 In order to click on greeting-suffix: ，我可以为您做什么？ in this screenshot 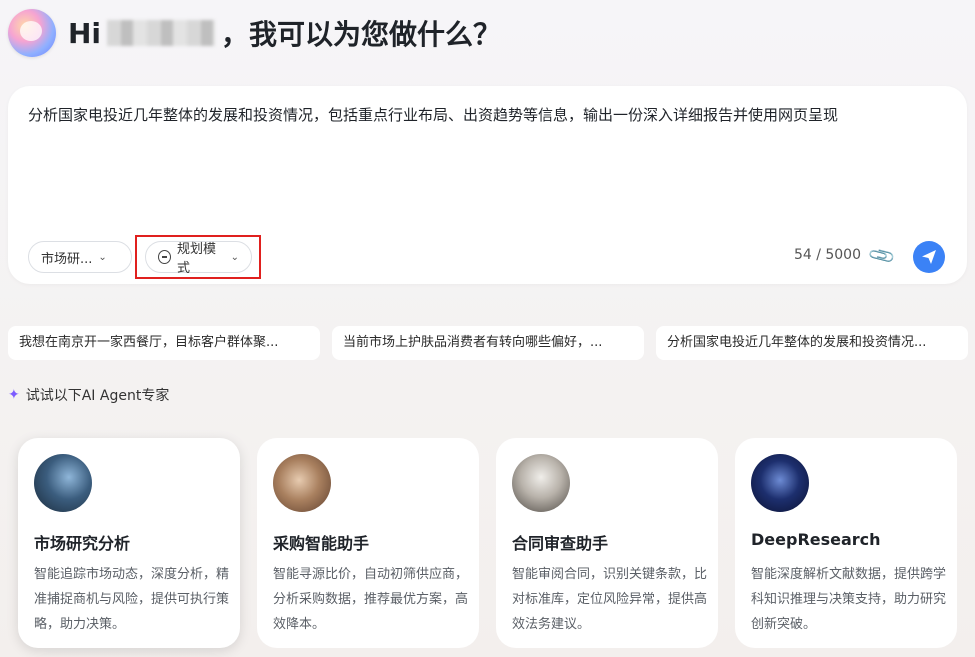, I will do `click(361, 34)`.